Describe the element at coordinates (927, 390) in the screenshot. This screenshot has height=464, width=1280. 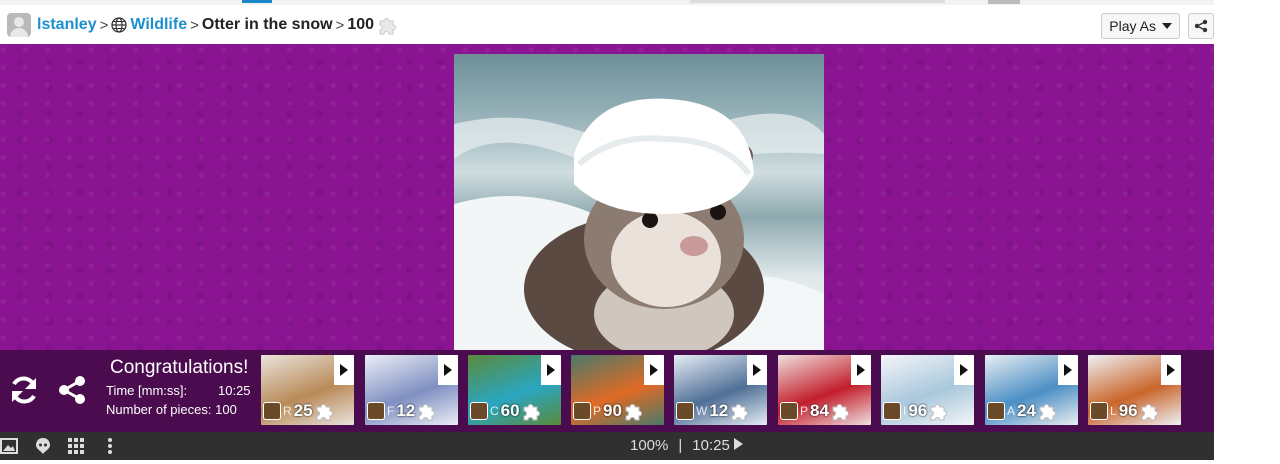
I see `related-puzzle-polar-cubs: I 96` at that location.